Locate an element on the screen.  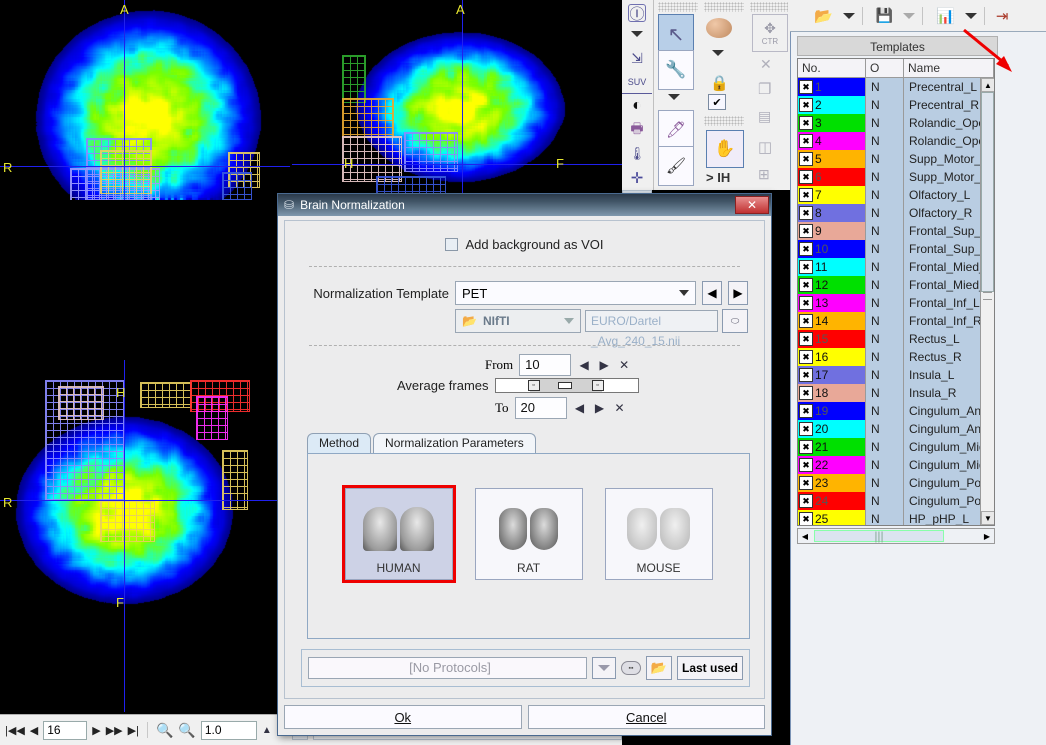
zoom-up-button: ▲ is located at coordinates (267, 730).